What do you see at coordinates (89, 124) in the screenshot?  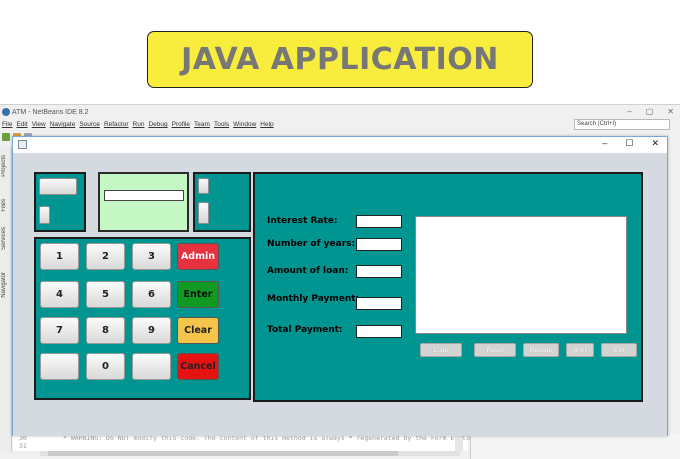 I see `menu-source: Source` at bounding box center [89, 124].